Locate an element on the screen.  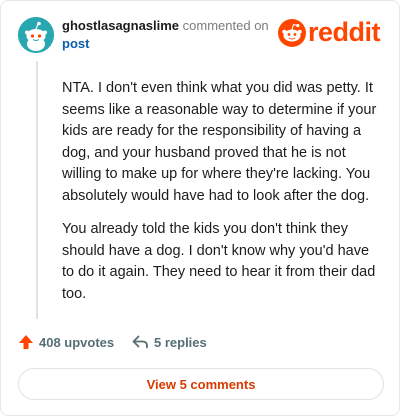
upvote-arrow-icon is located at coordinates (26, 342).